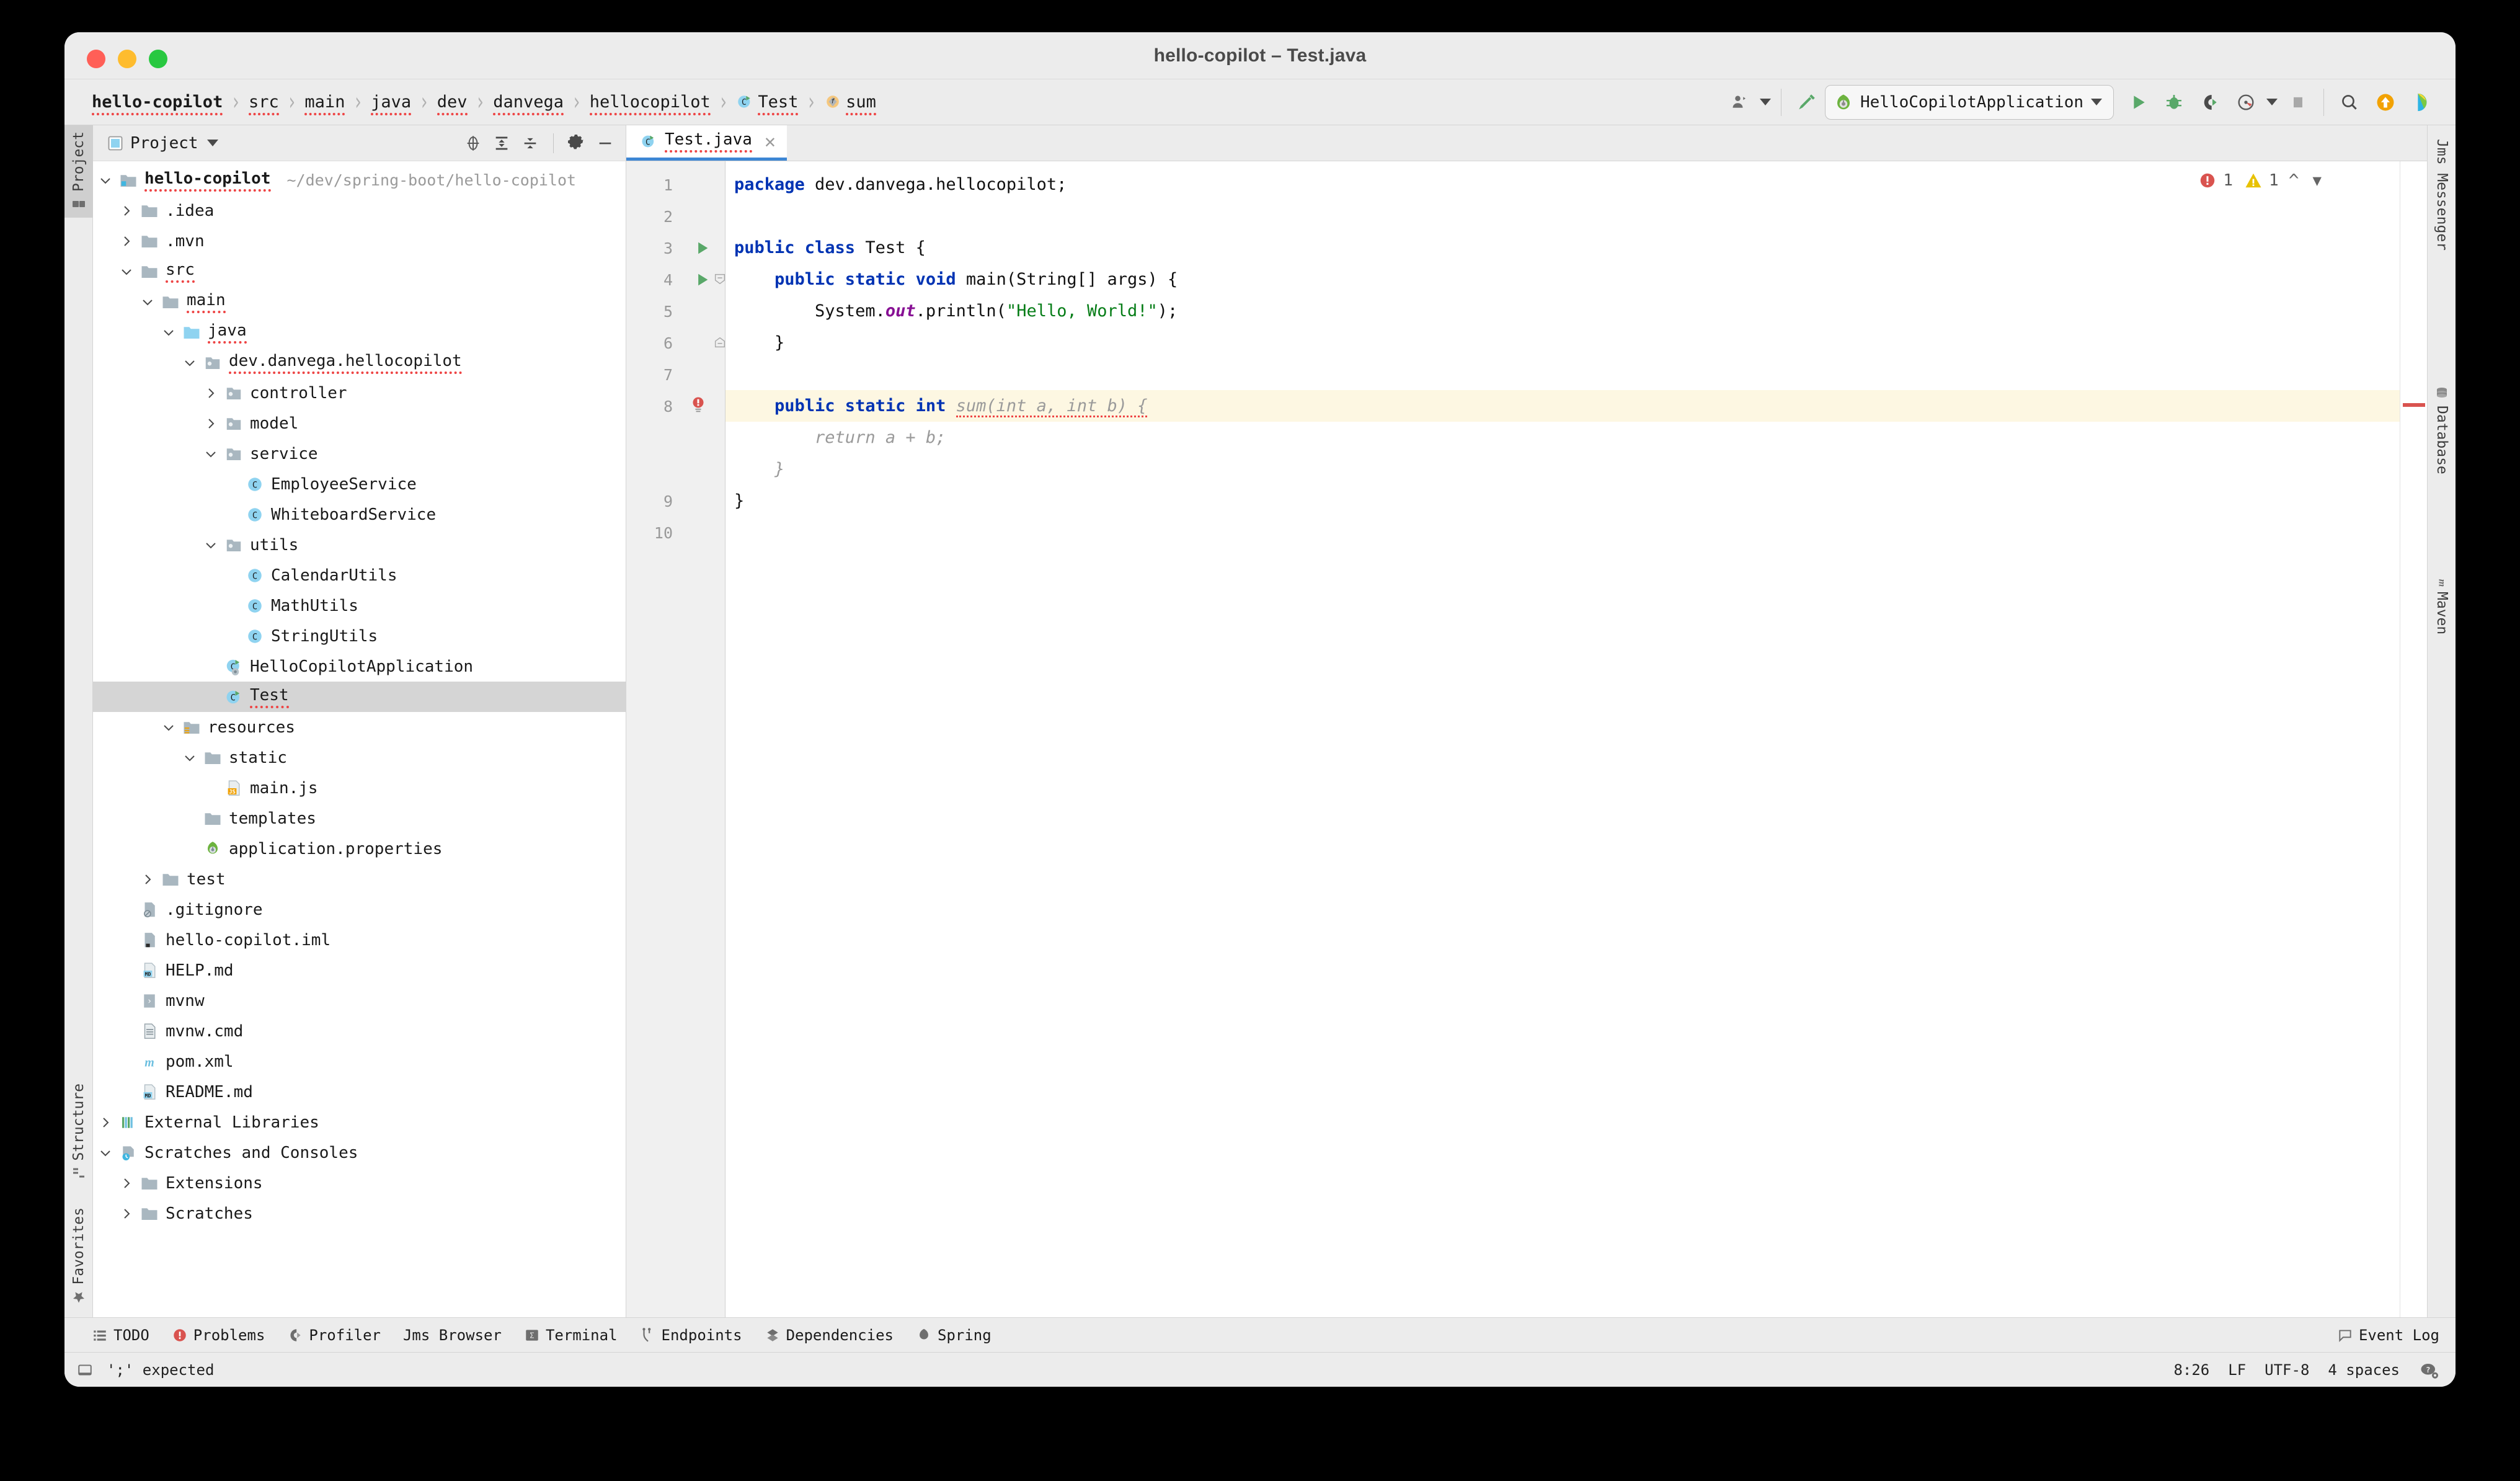 This screenshot has width=2520, height=1481. Describe the element at coordinates (359, 332) in the screenshot. I see `tree-row: java` at that location.